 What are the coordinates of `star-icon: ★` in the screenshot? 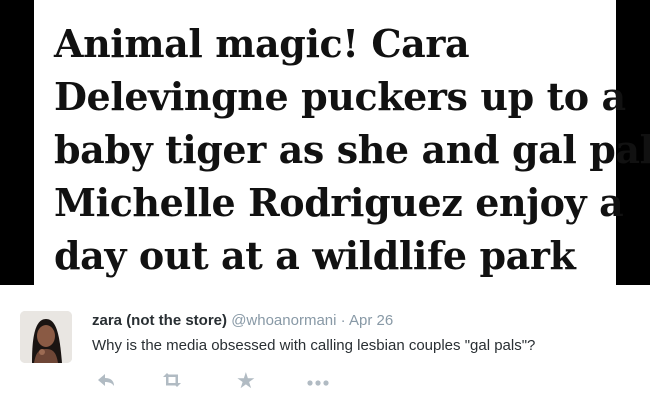 It's located at (246, 381).